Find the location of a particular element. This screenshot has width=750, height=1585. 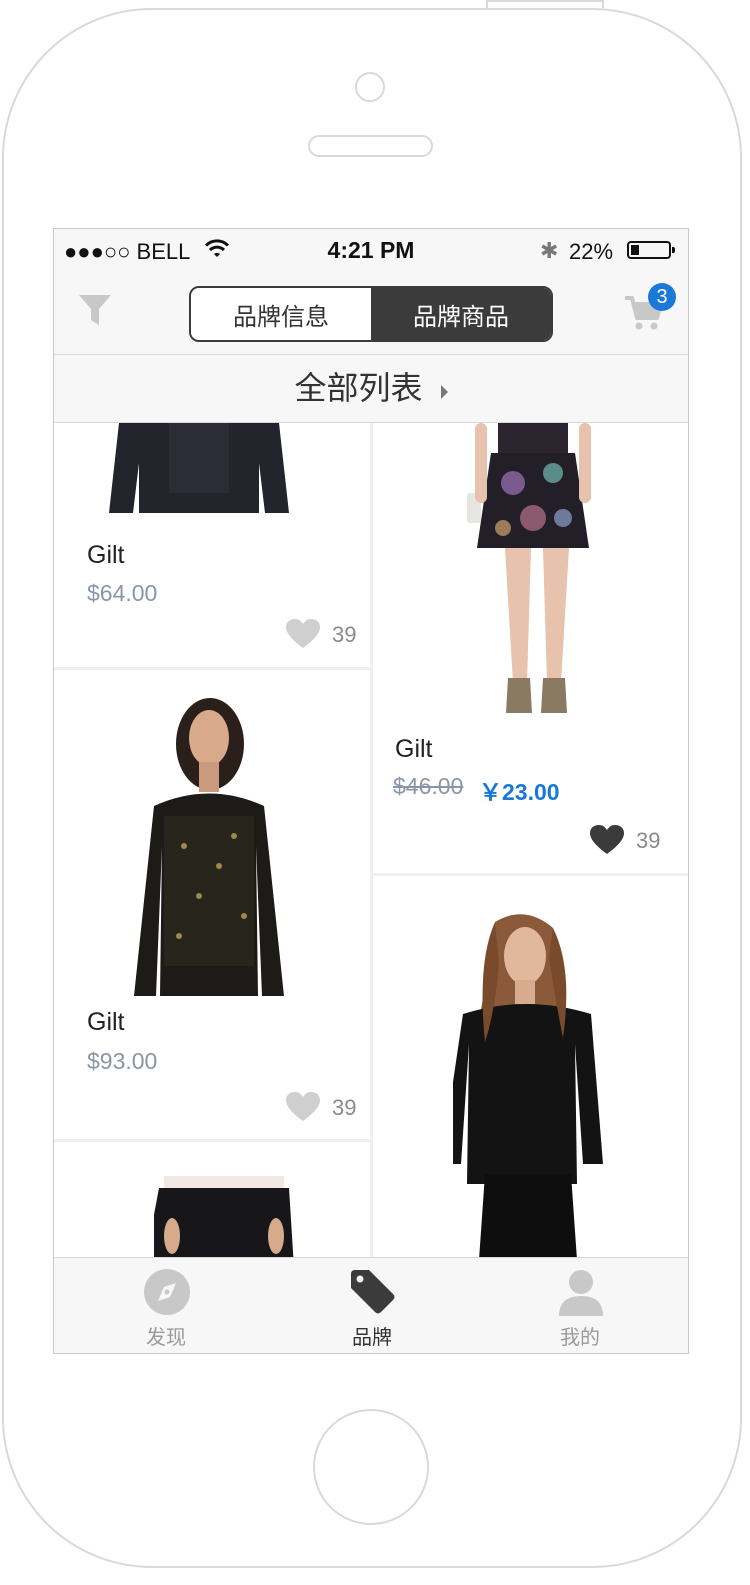

segmented-control: 品牌信息 品牌商品 is located at coordinates (371, 314).